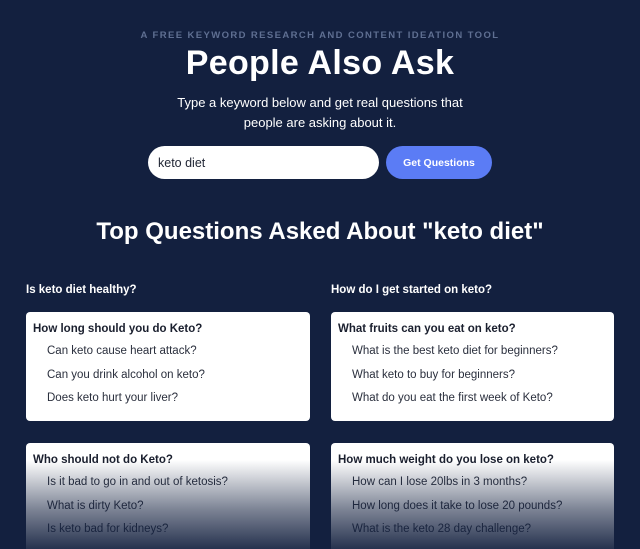 Image resolution: width=640 pixels, height=549 pixels. I want to click on question-item: What keto to buy for beginners?, so click(472, 375).